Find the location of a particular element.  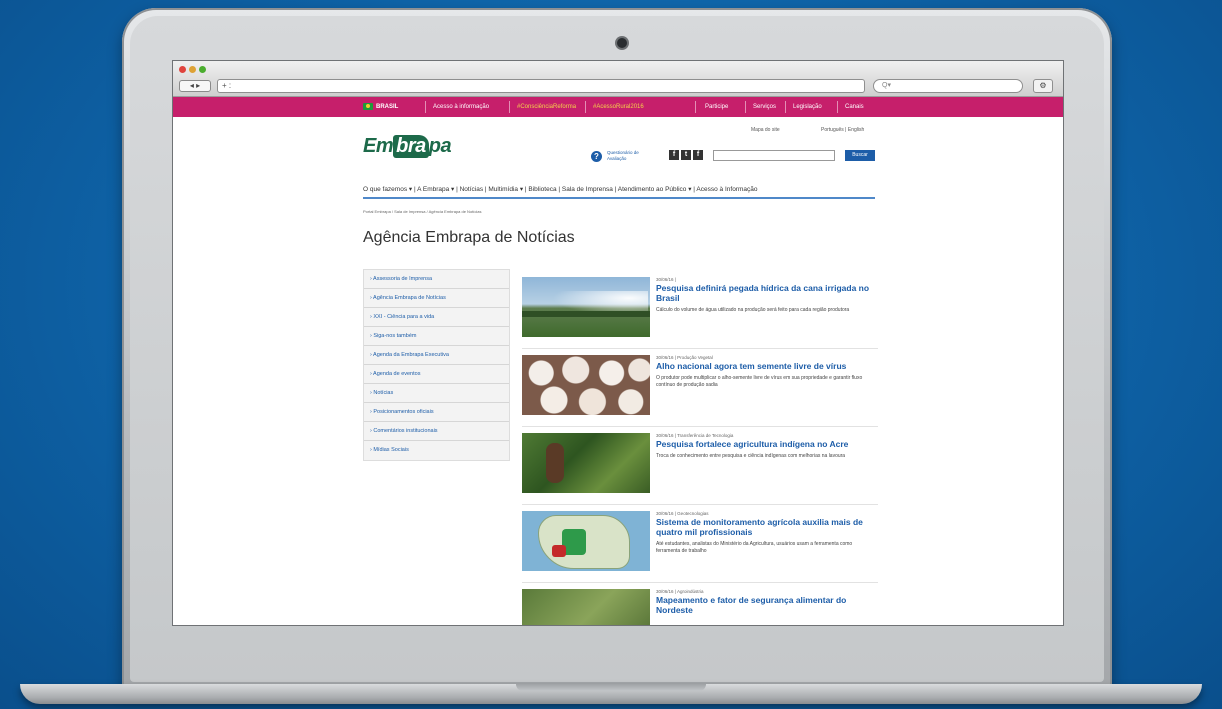

webcam-icon is located at coordinates (622, 43).